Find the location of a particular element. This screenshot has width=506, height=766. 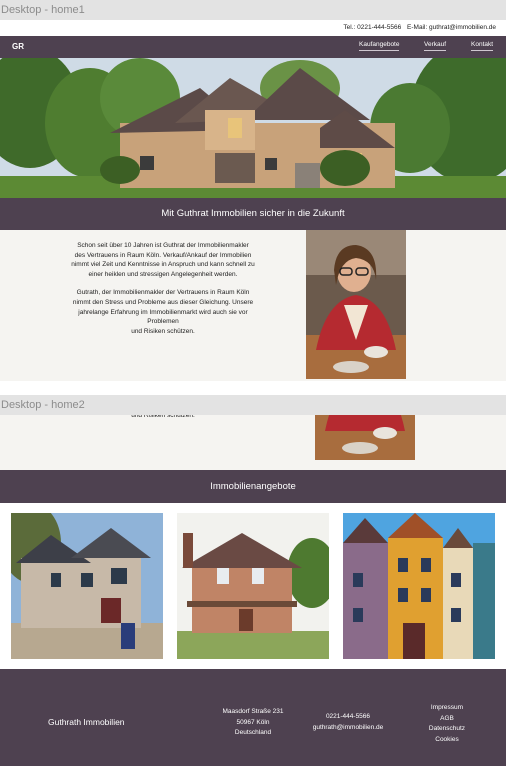

agent-photo is located at coordinates (356, 304).